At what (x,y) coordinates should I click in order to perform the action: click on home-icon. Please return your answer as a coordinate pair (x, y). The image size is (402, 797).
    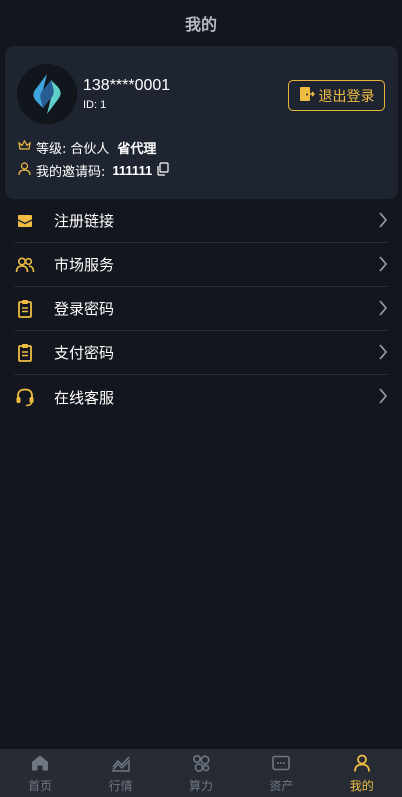
    Looking at the image, I should click on (40, 764).